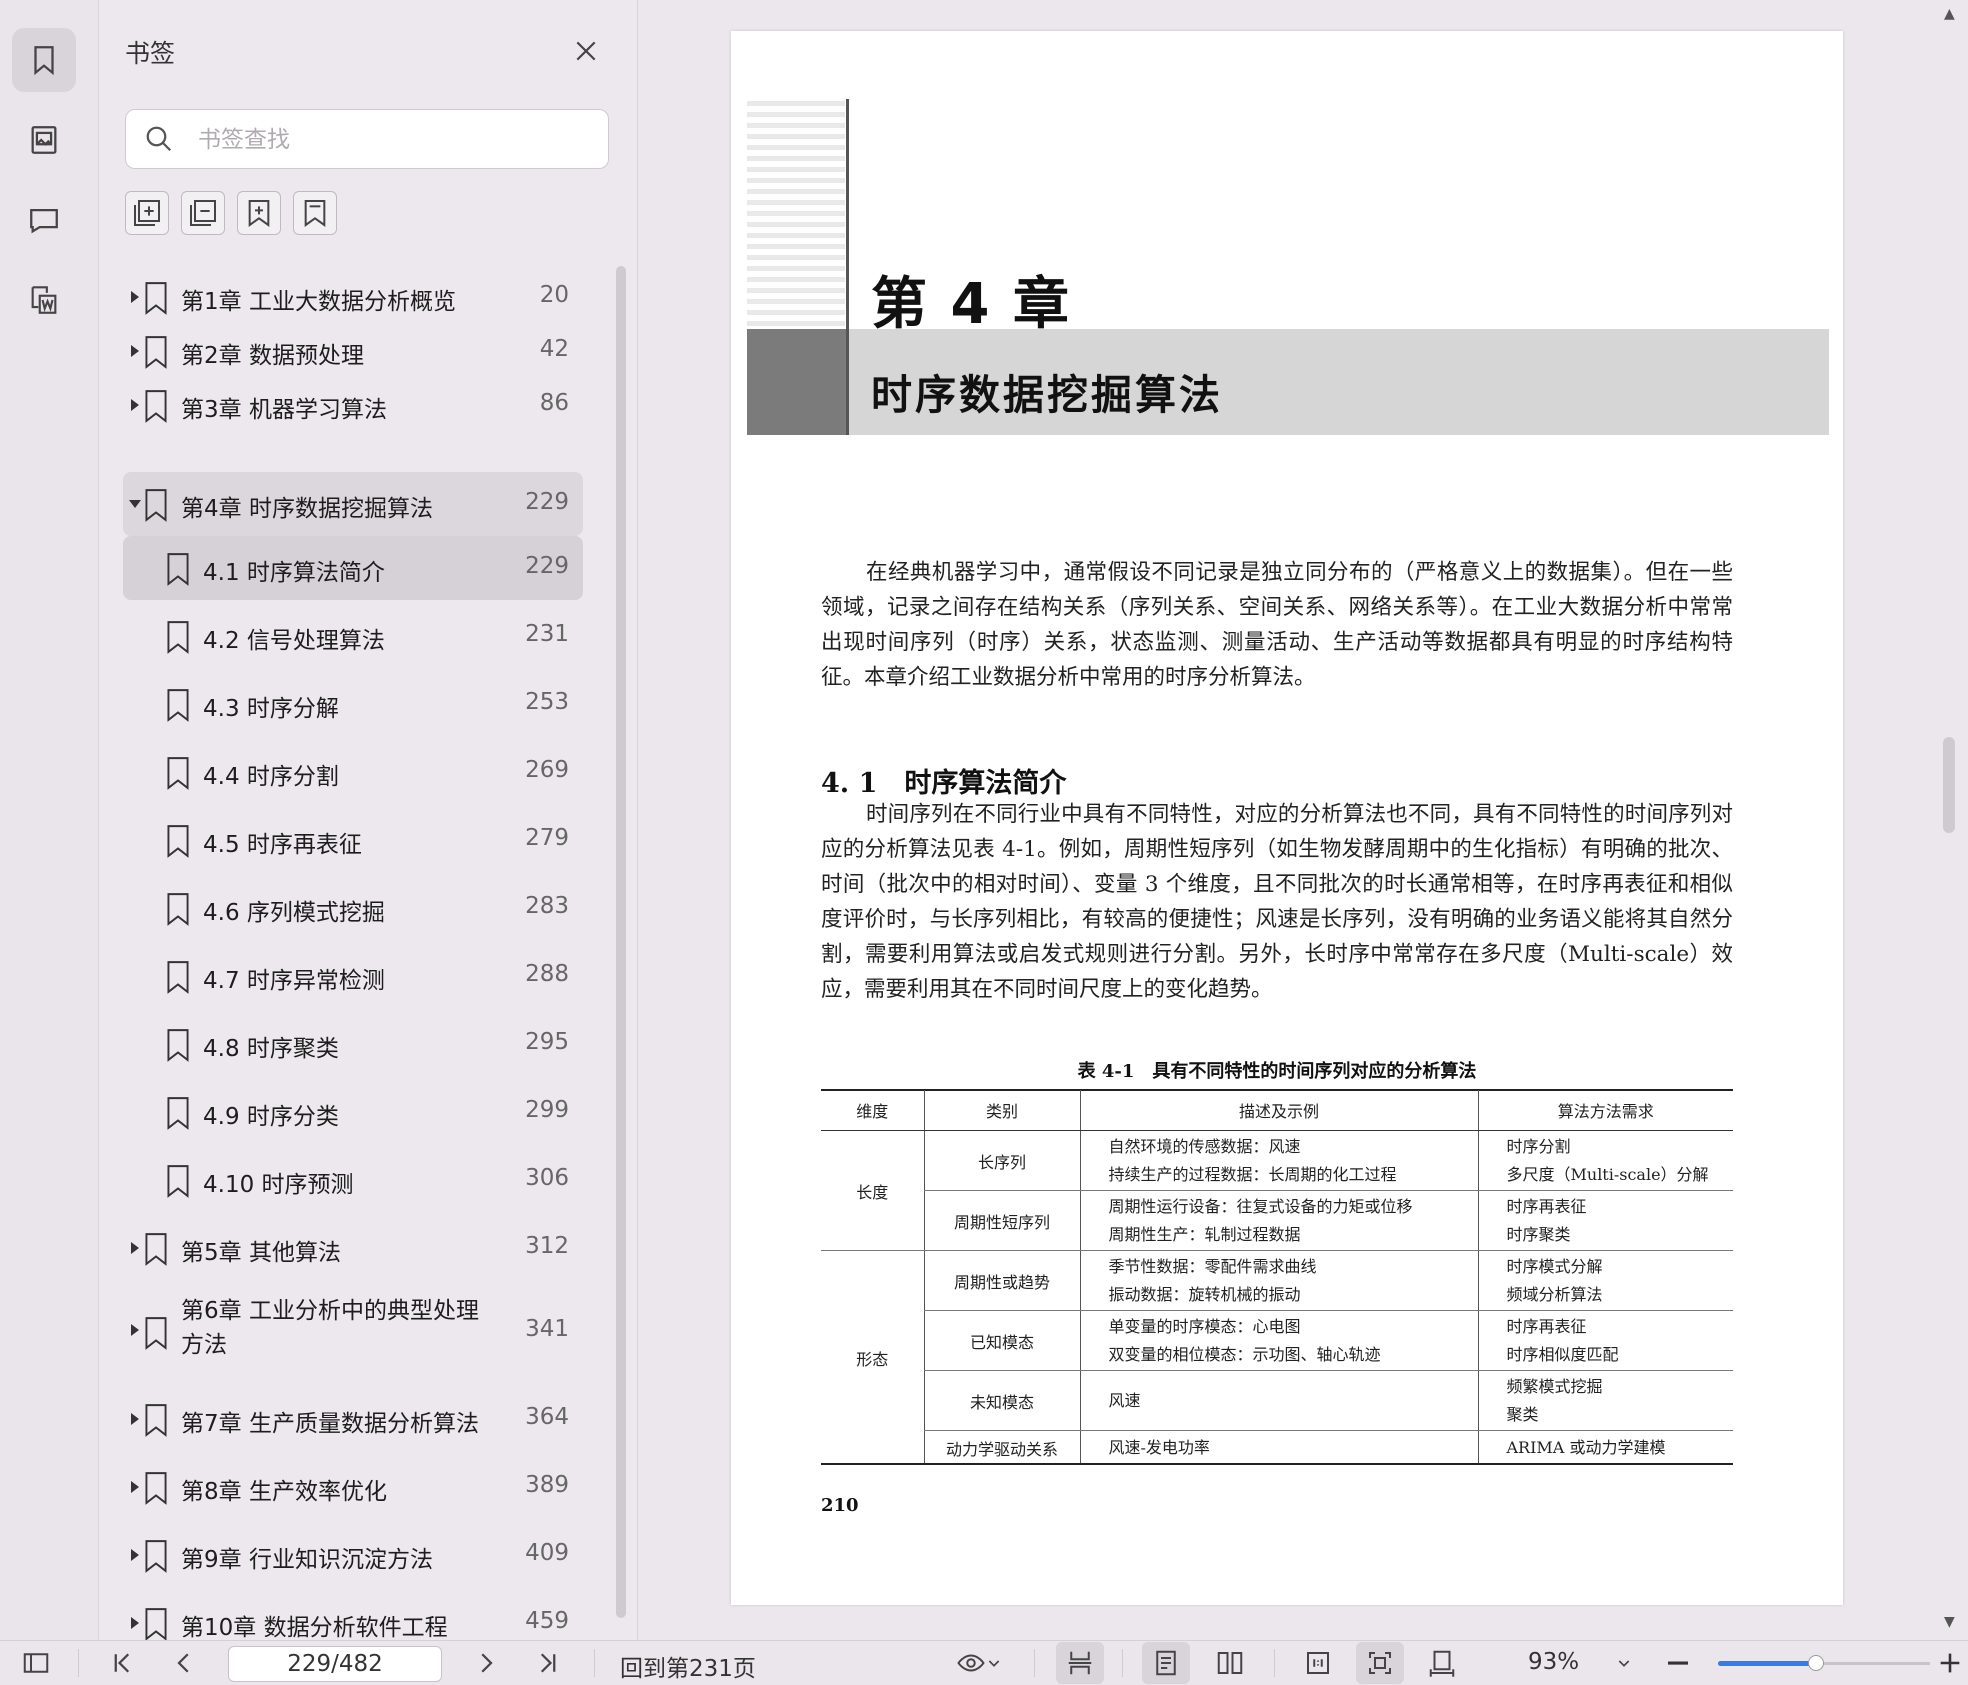  What do you see at coordinates (547, 1042) in the screenshot?
I see `bookmark-page: 295` at bounding box center [547, 1042].